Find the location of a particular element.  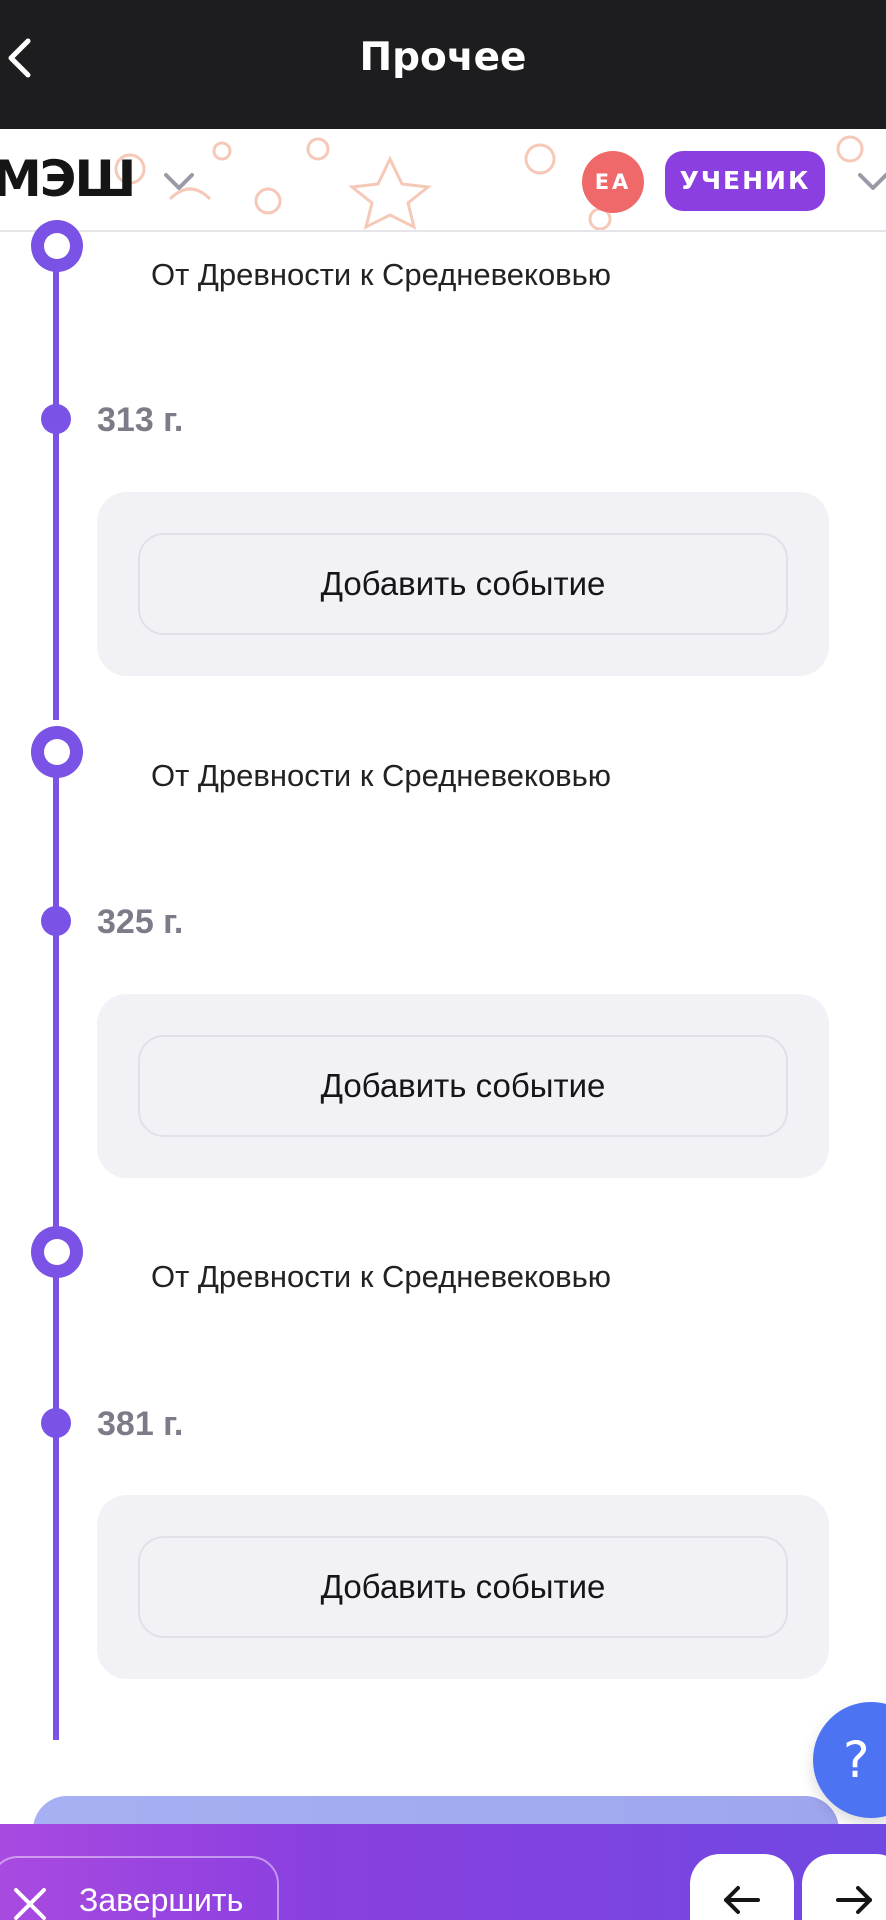

finish-button: Завершить is located at coordinates (139, 1888).